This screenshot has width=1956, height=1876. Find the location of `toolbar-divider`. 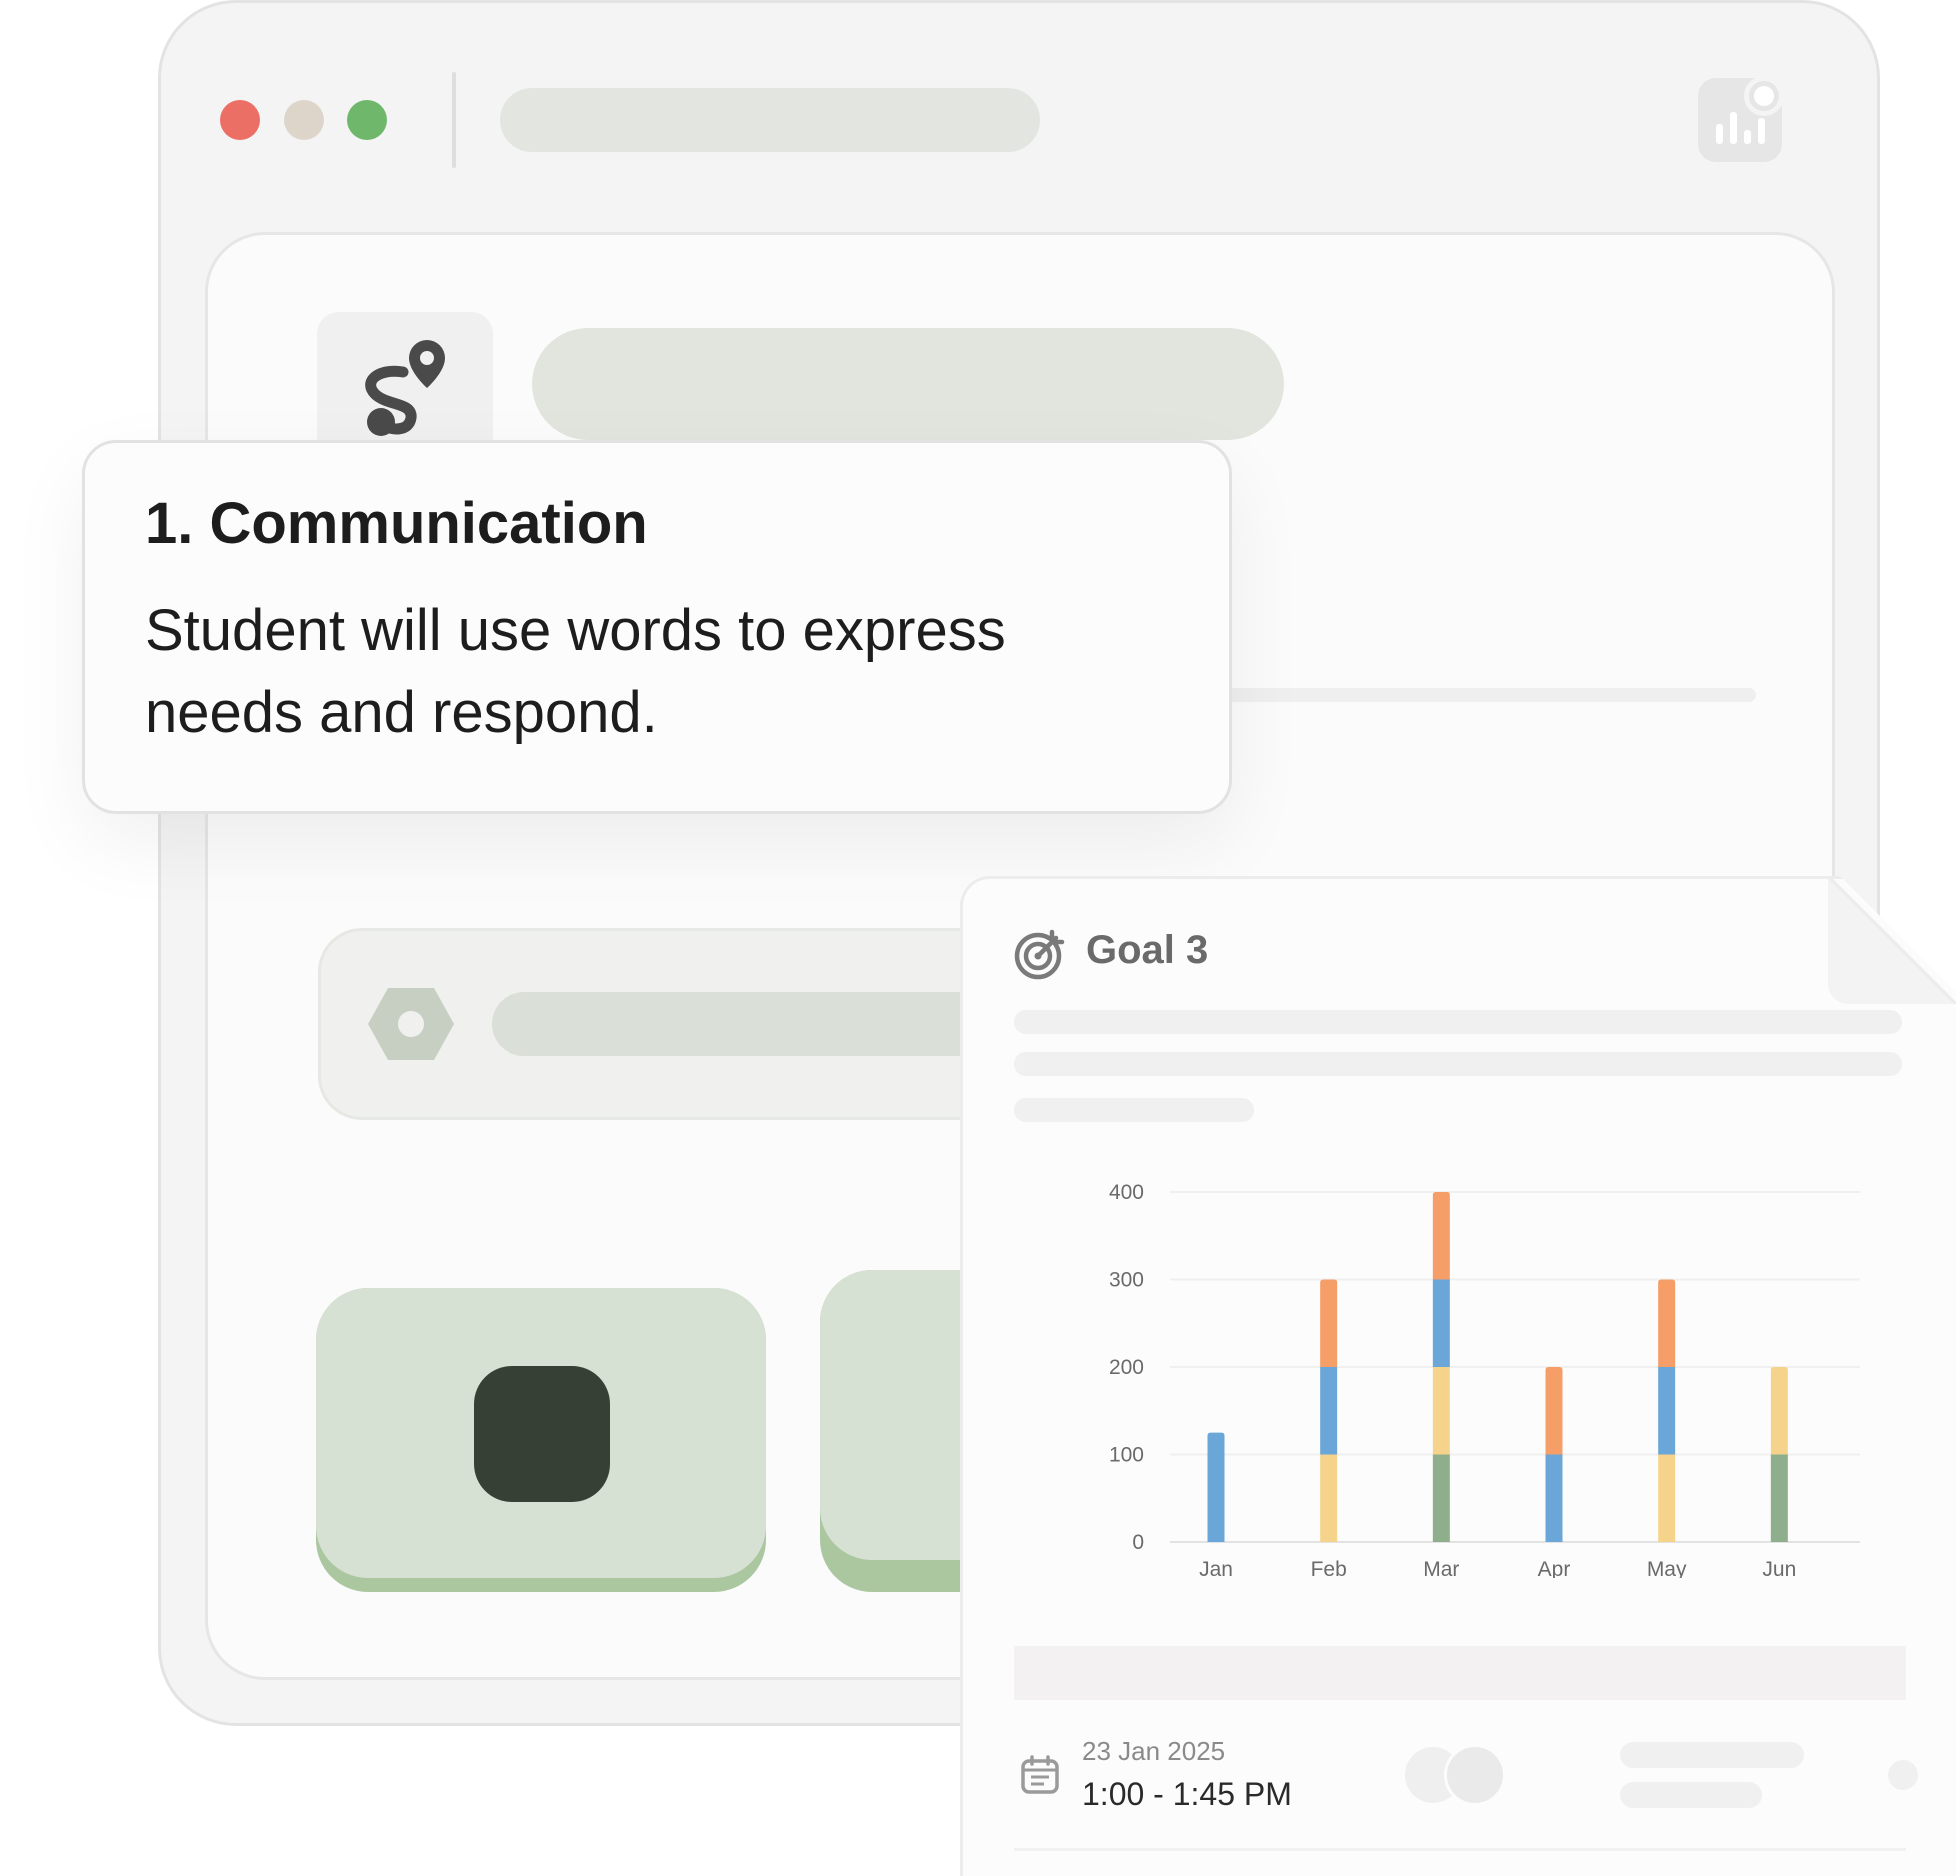

toolbar-divider is located at coordinates (454, 120).